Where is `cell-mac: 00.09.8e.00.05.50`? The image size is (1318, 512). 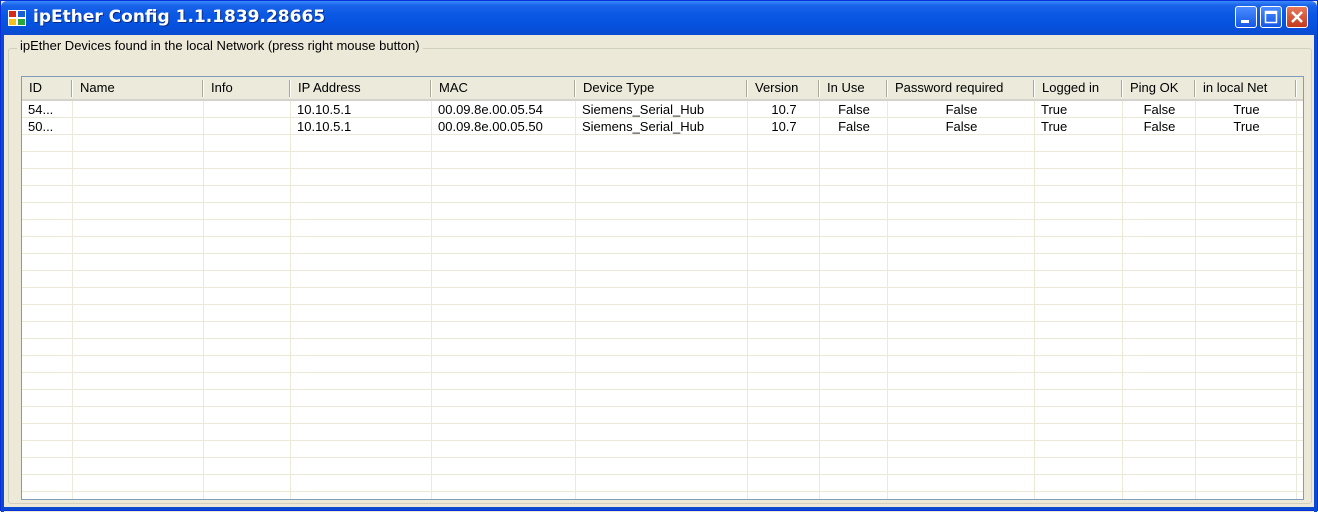 cell-mac: 00.09.8e.00.05.50 is located at coordinates (490, 126).